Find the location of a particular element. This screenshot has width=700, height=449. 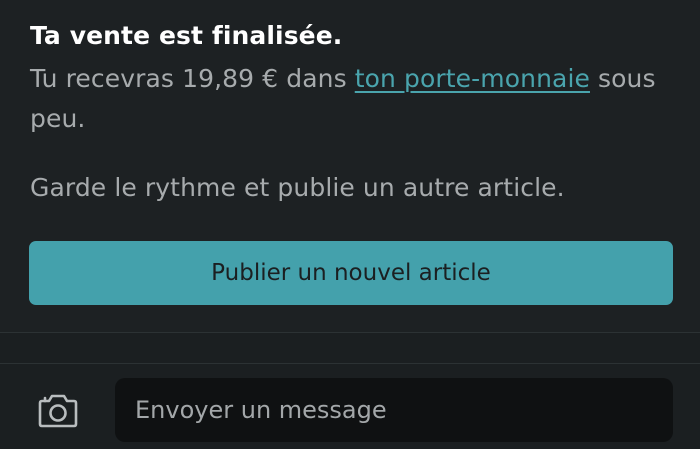

camera-icon is located at coordinates (58, 411).